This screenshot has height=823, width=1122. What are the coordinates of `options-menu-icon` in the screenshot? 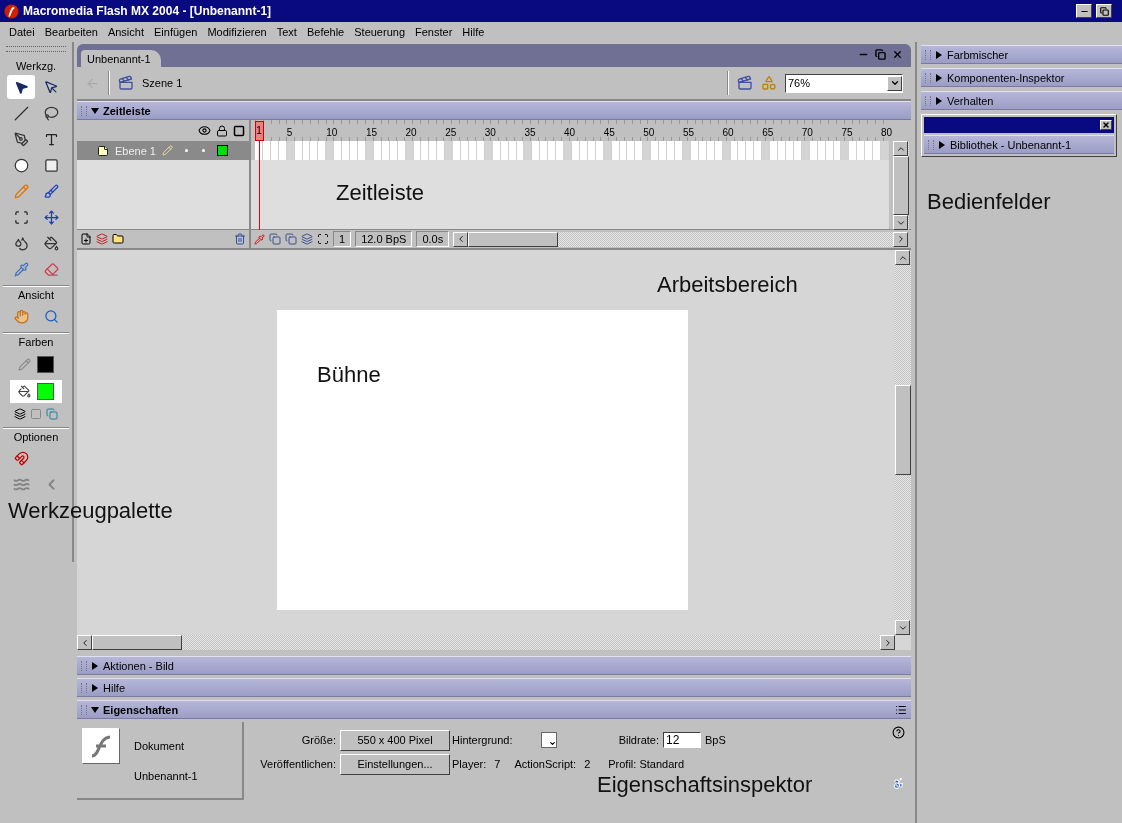 It's located at (901, 709).